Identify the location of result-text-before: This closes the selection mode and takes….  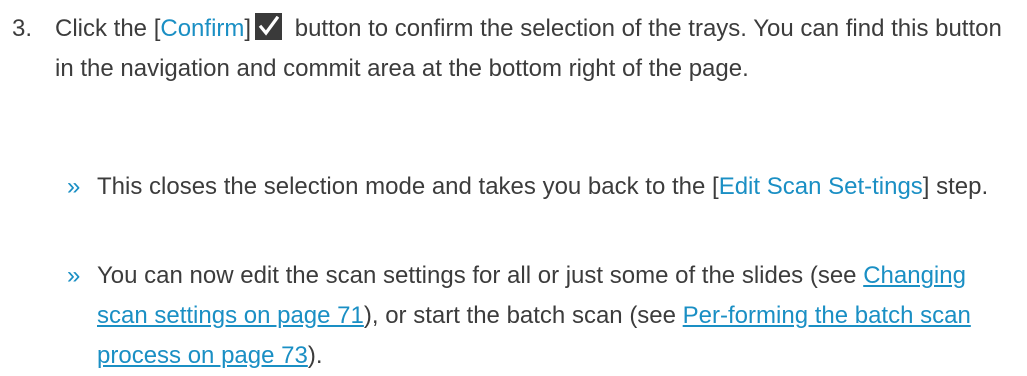
(408, 186).